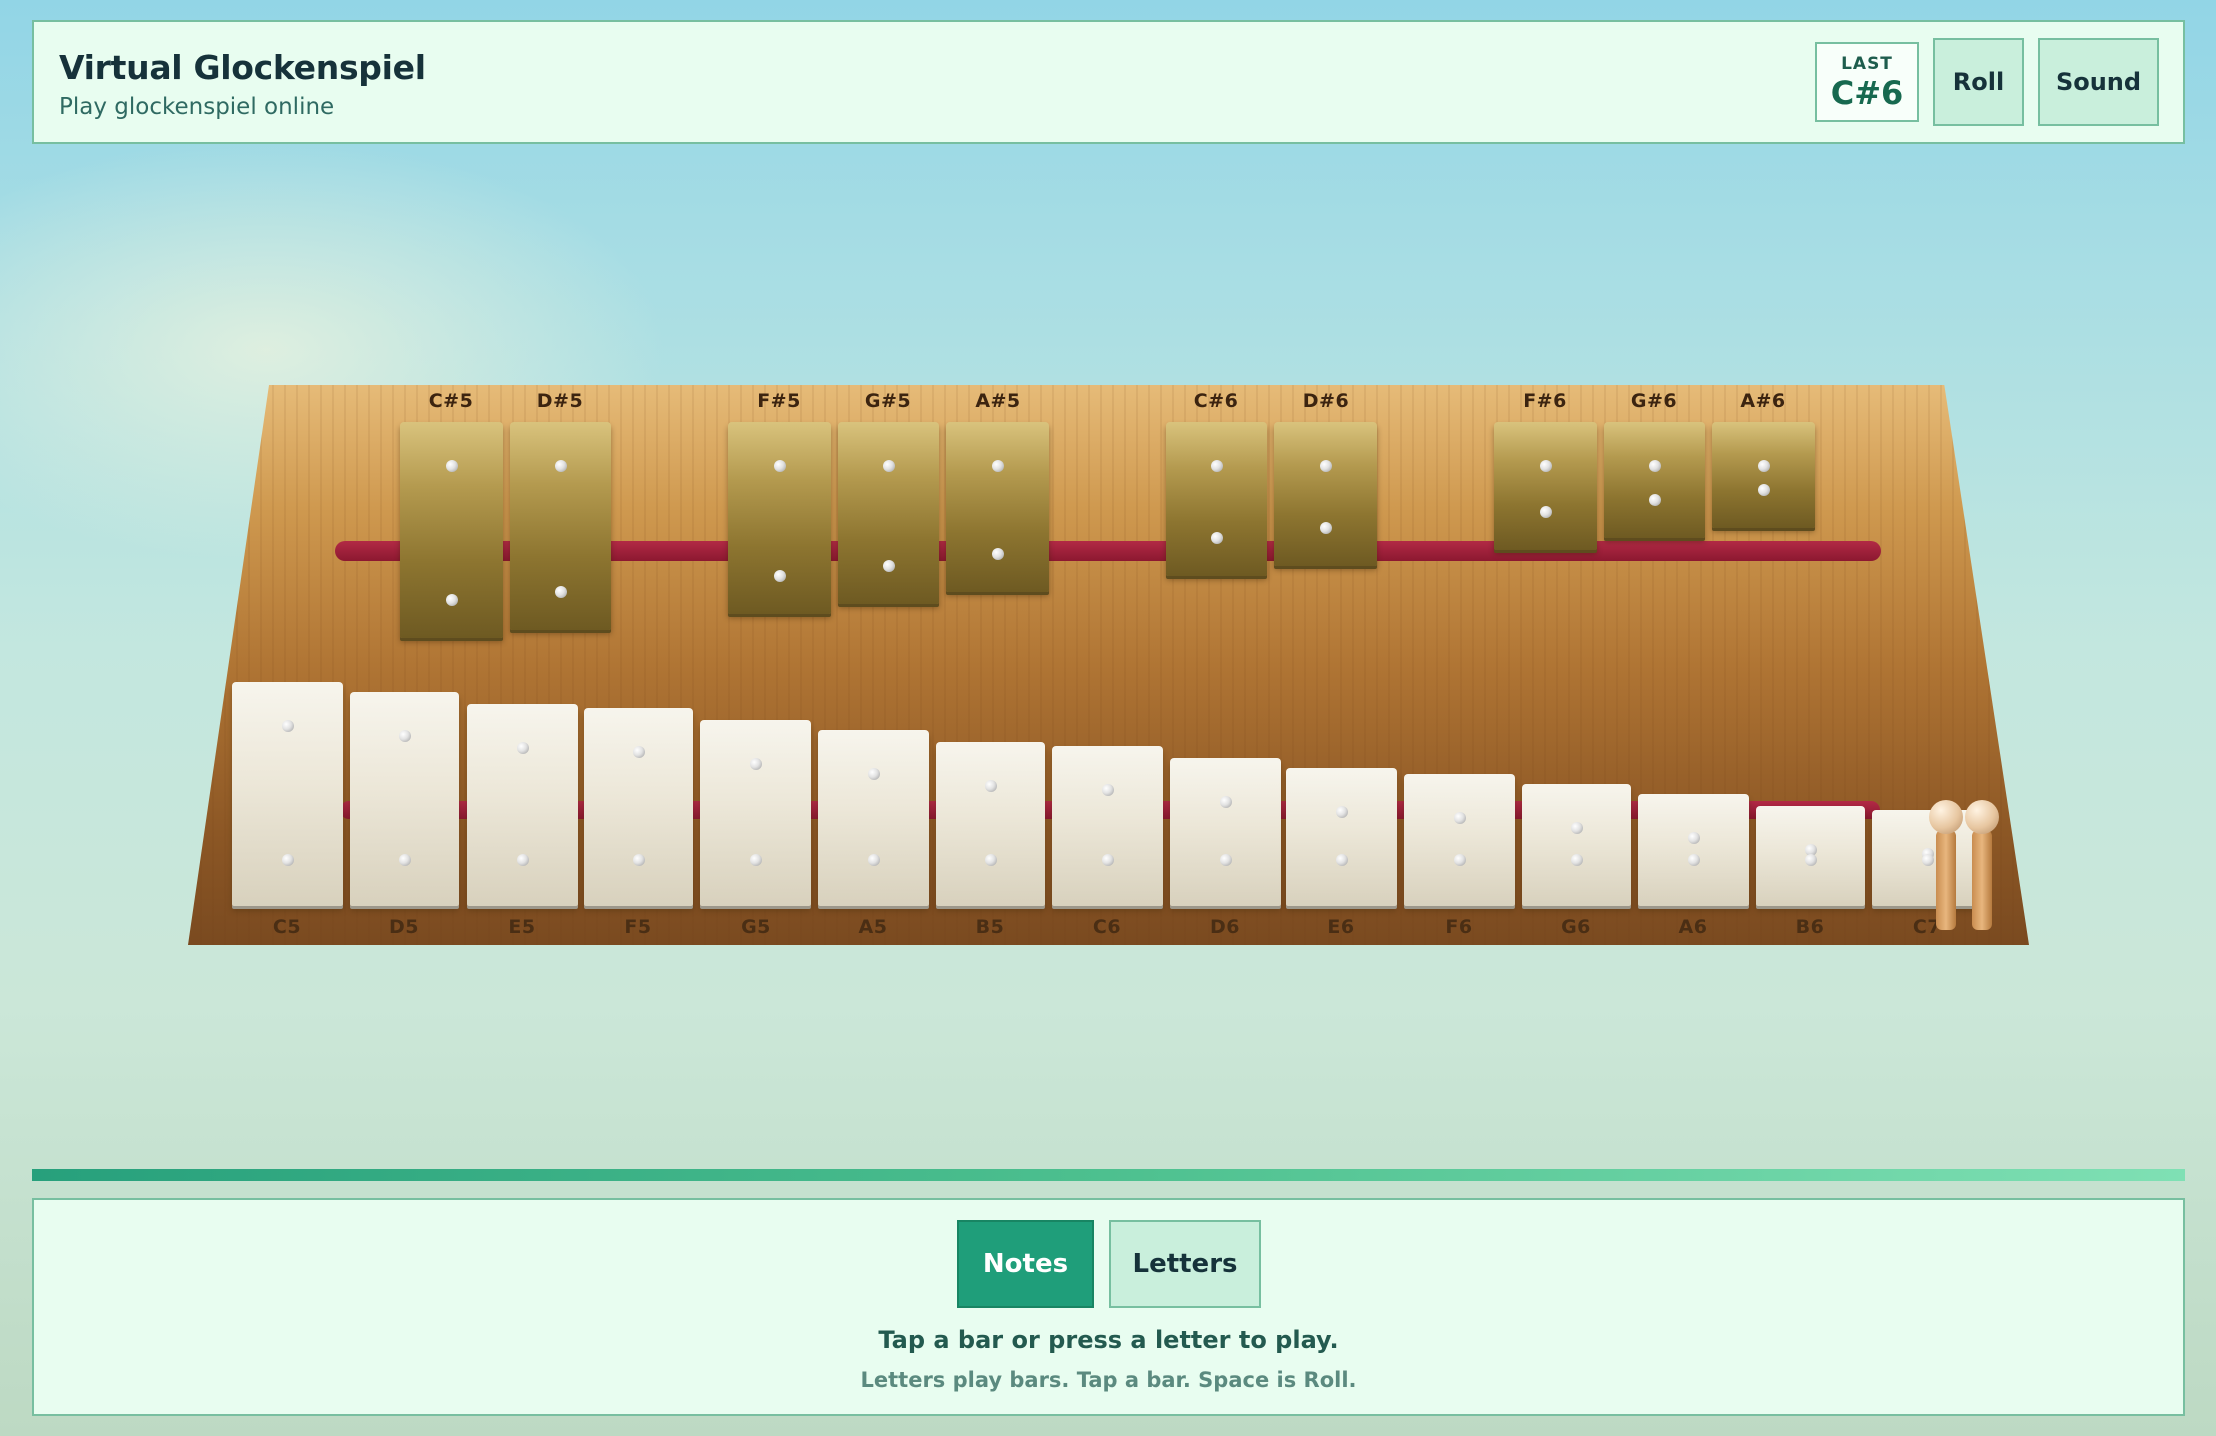  What do you see at coordinates (1459, 927) in the screenshot?
I see `note-label-f6: F6` at bounding box center [1459, 927].